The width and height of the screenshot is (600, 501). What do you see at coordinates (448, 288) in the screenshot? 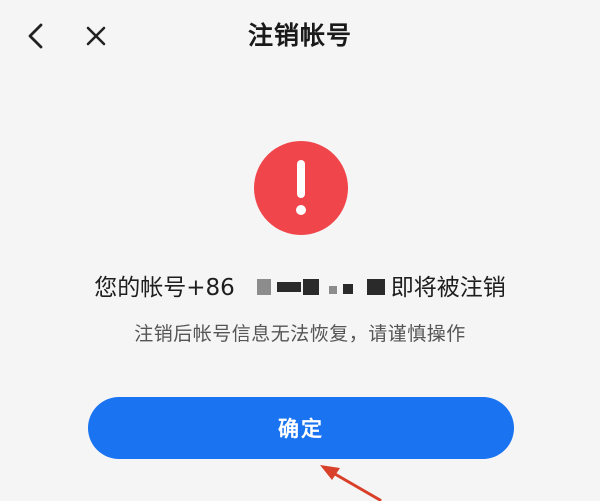
I see `message-suffix: 即将被注销` at bounding box center [448, 288].